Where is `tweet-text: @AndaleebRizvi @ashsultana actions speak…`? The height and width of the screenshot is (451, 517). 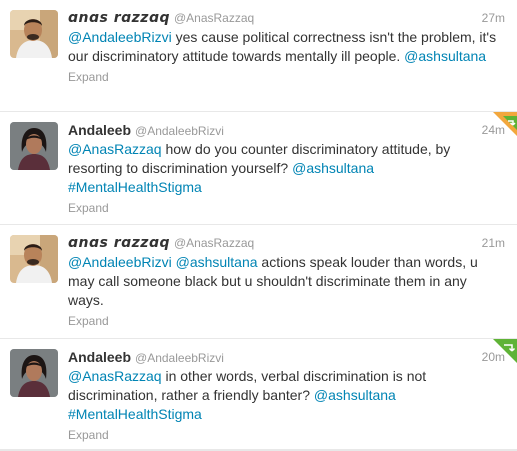 tweet-text: @AndaleebRizvi @ashsultana actions speak… is located at coordinates (287, 281).